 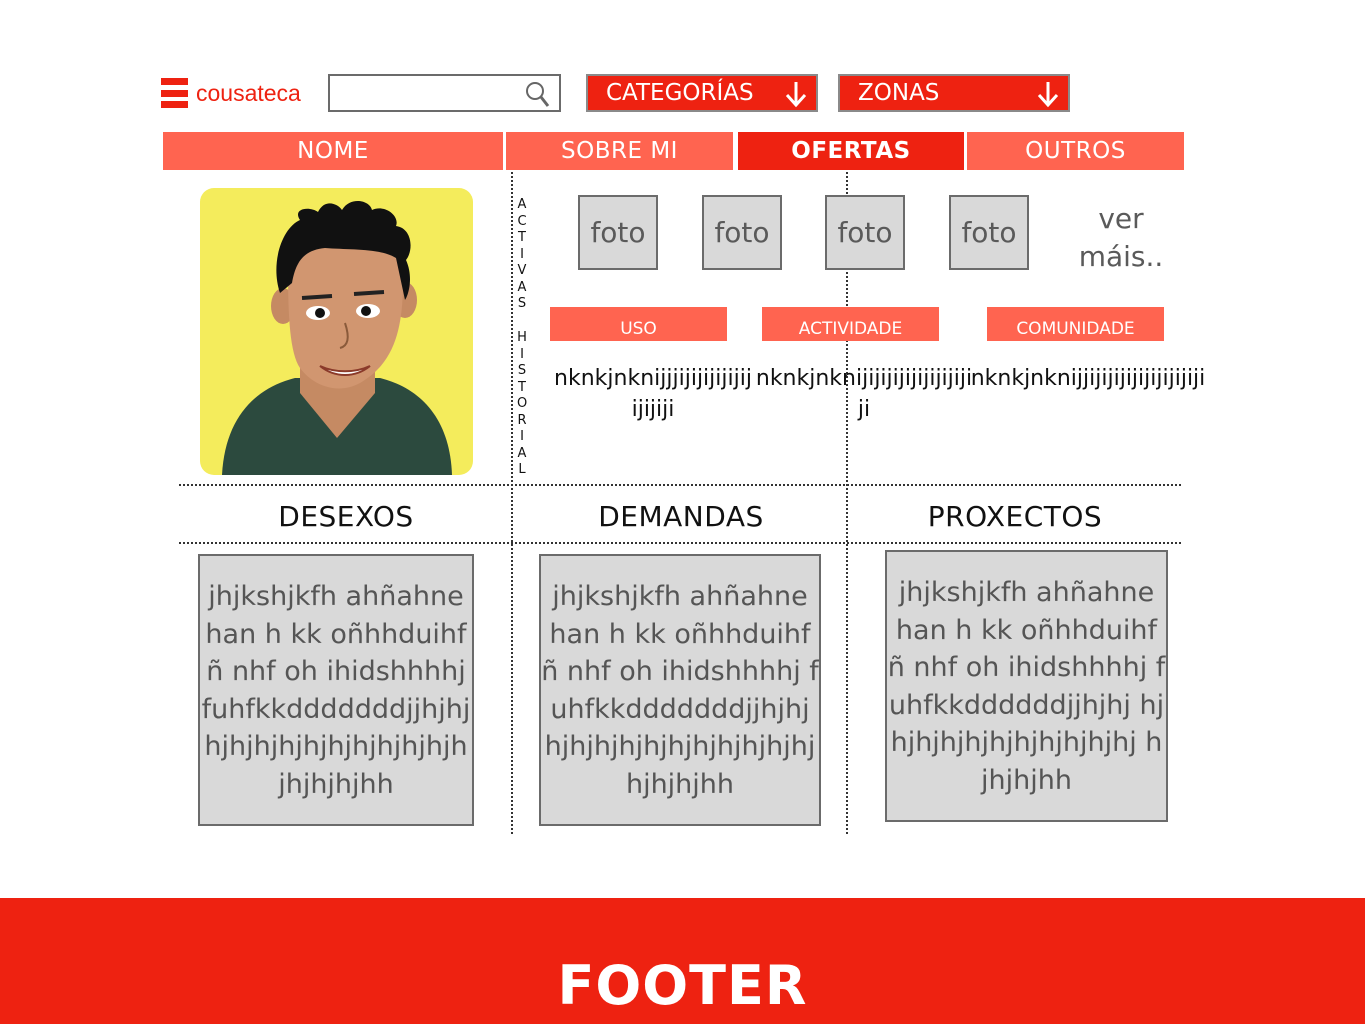 What do you see at coordinates (954, 93) in the screenshot?
I see `zones-dropdown: ZONAS` at bounding box center [954, 93].